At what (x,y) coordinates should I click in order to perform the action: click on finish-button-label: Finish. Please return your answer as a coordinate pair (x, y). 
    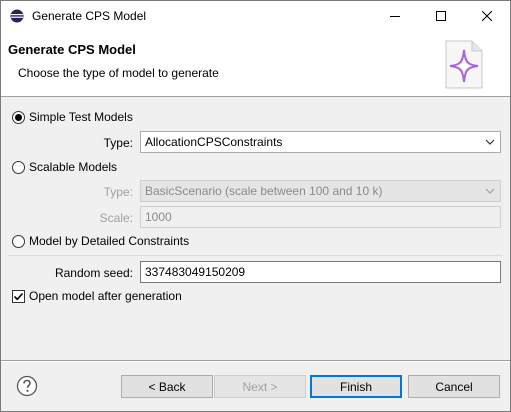
    Looking at the image, I should click on (355, 386).